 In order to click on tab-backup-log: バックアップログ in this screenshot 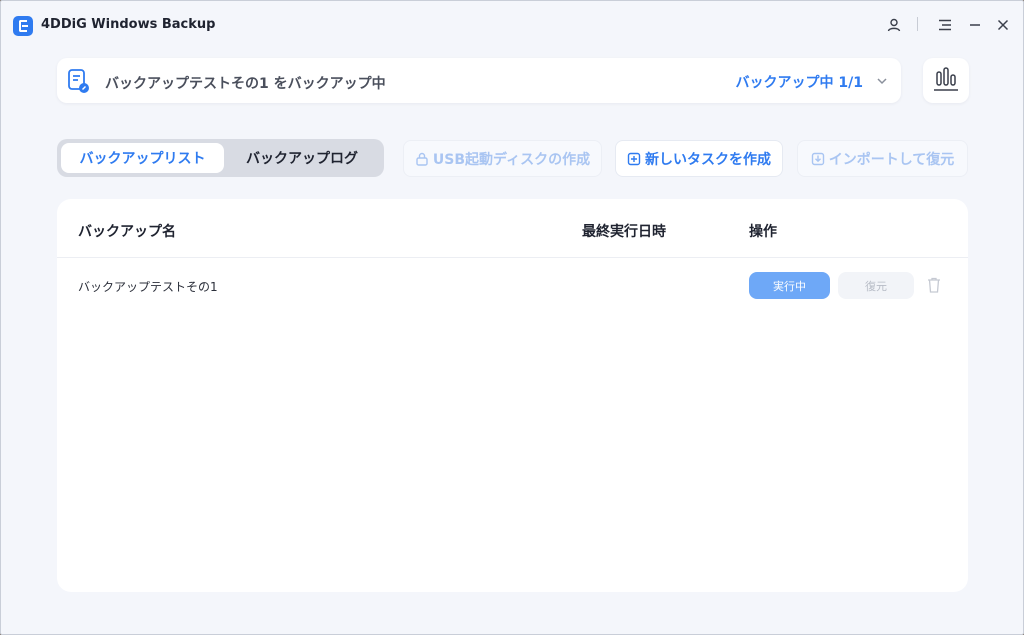, I will do `click(302, 158)`.